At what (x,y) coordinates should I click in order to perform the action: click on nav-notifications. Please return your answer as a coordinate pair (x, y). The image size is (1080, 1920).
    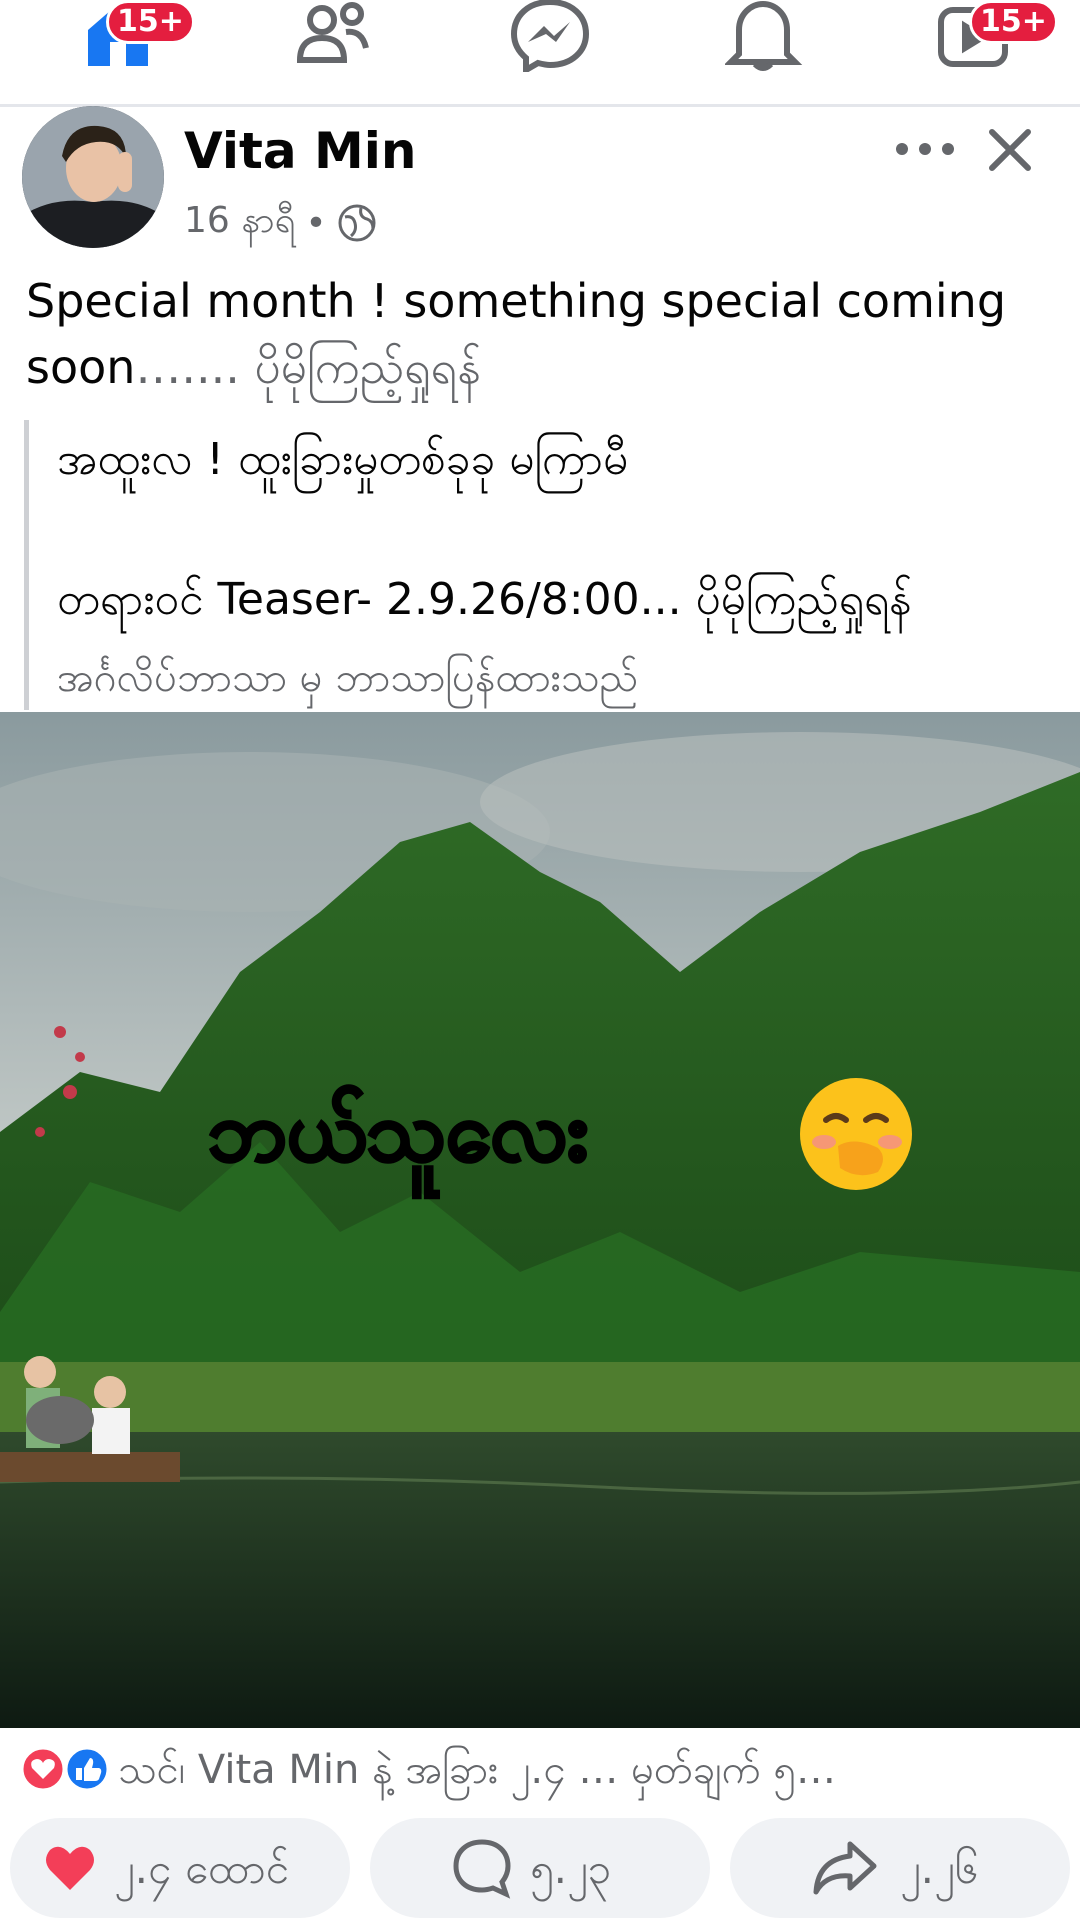
    Looking at the image, I should click on (755, 45).